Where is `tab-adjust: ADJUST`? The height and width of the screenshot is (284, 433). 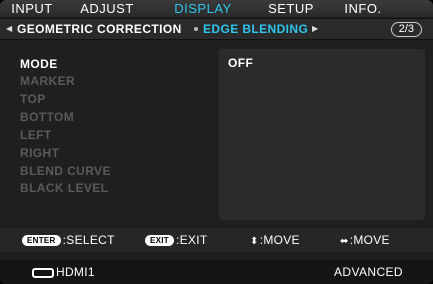 tab-adjust: ADJUST is located at coordinates (107, 9).